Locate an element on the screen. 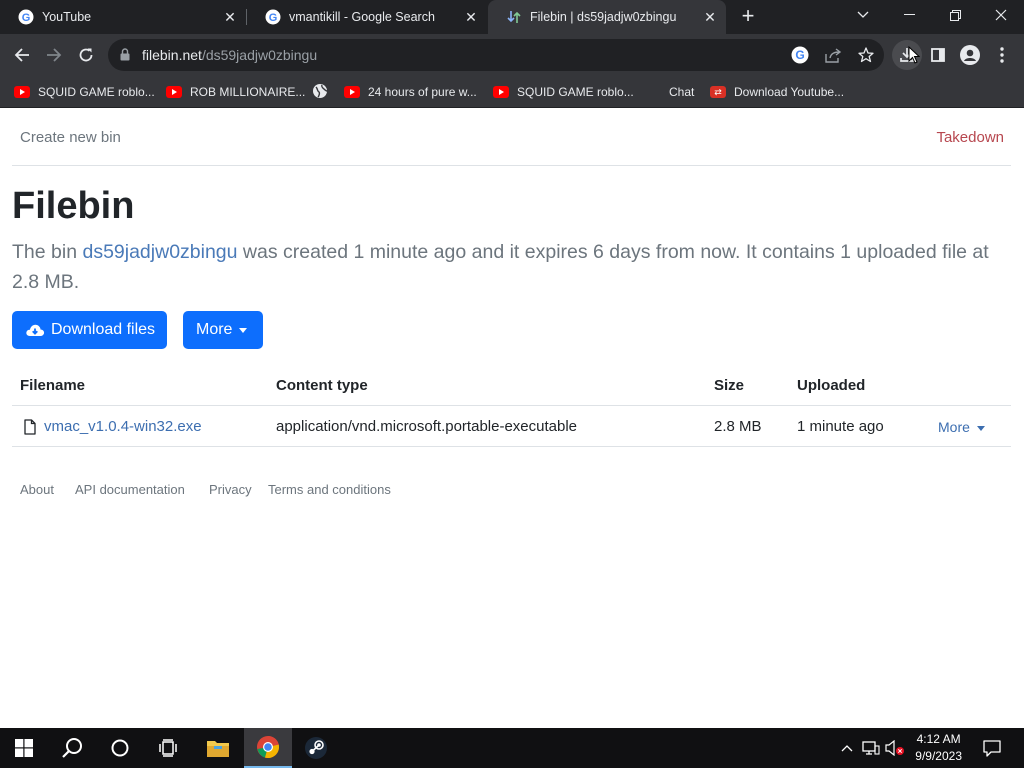 The height and width of the screenshot is (768, 1024). row-more-dropdown: More is located at coordinates (961, 427).